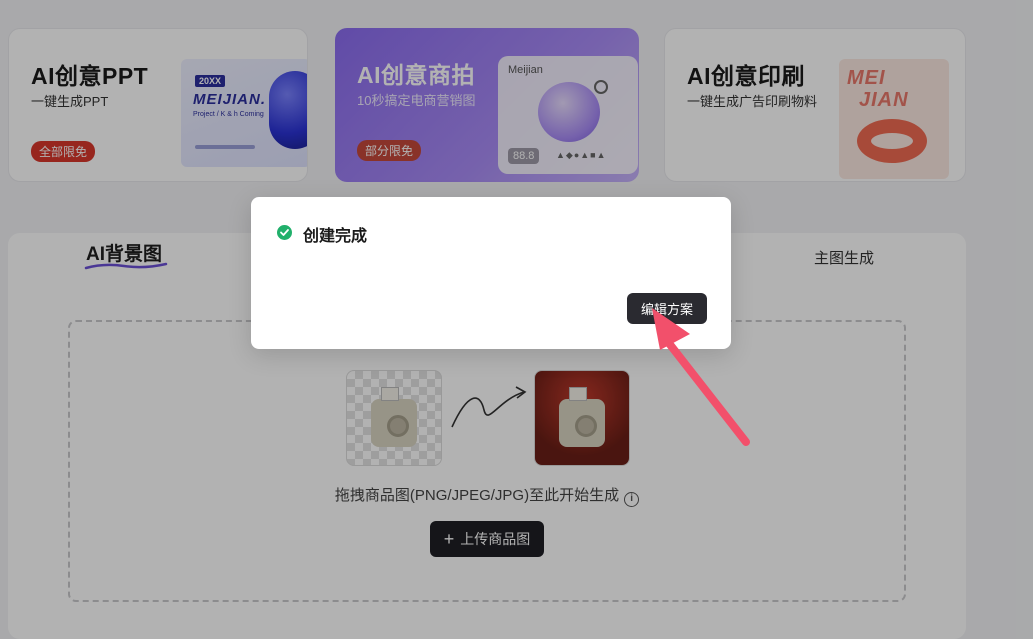 The height and width of the screenshot is (639, 1033). Describe the element at coordinates (335, 236) in the screenshot. I see `dialog-title: 创建完成` at that location.